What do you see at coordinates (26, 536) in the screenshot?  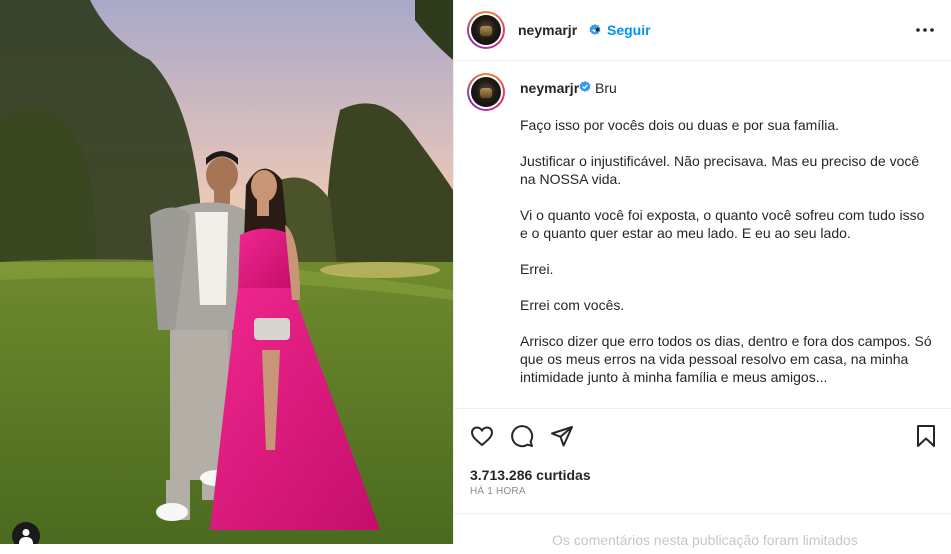 I see `user-tag-icon` at bounding box center [26, 536].